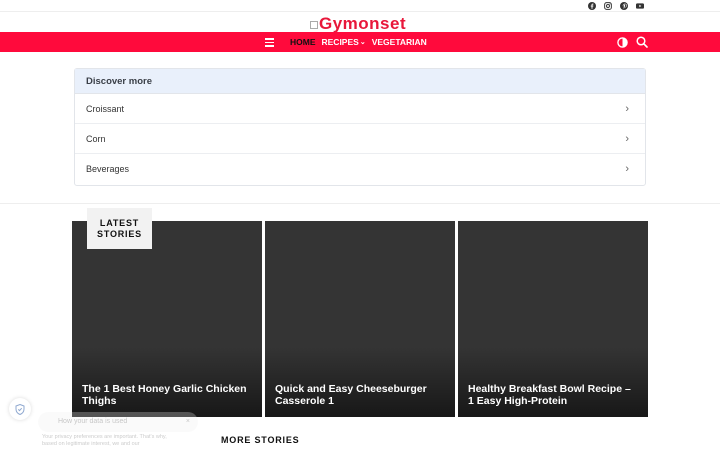  What do you see at coordinates (624, 6) in the screenshot?
I see `pinterest-icon` at bounding box center [624, 6].